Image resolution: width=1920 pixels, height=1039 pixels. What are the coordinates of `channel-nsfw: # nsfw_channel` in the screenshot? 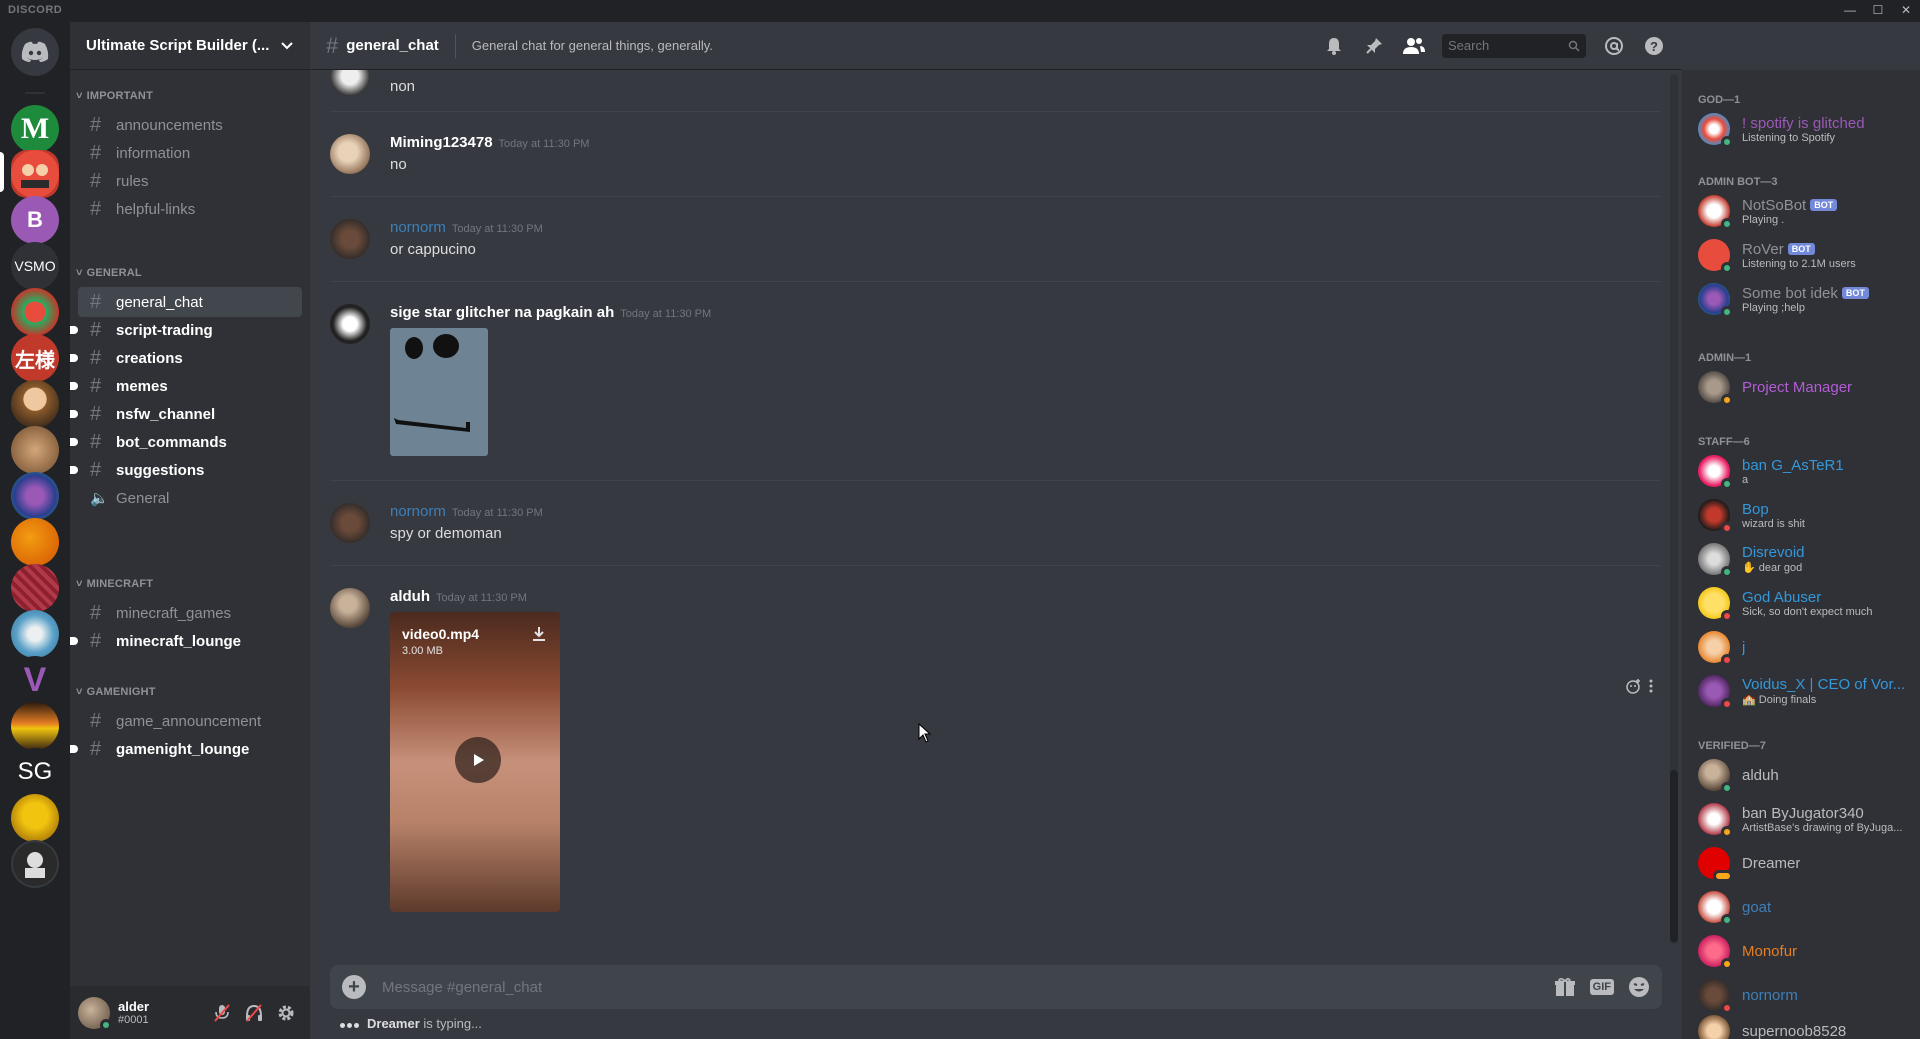 It's located at (186, 414).